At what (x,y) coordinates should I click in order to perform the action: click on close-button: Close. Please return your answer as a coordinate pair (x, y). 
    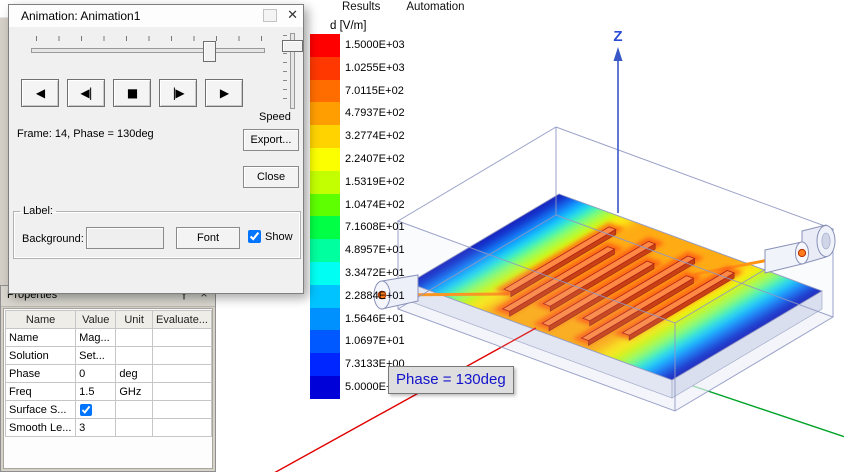
    Looking at the image, I should click on (271, 177).